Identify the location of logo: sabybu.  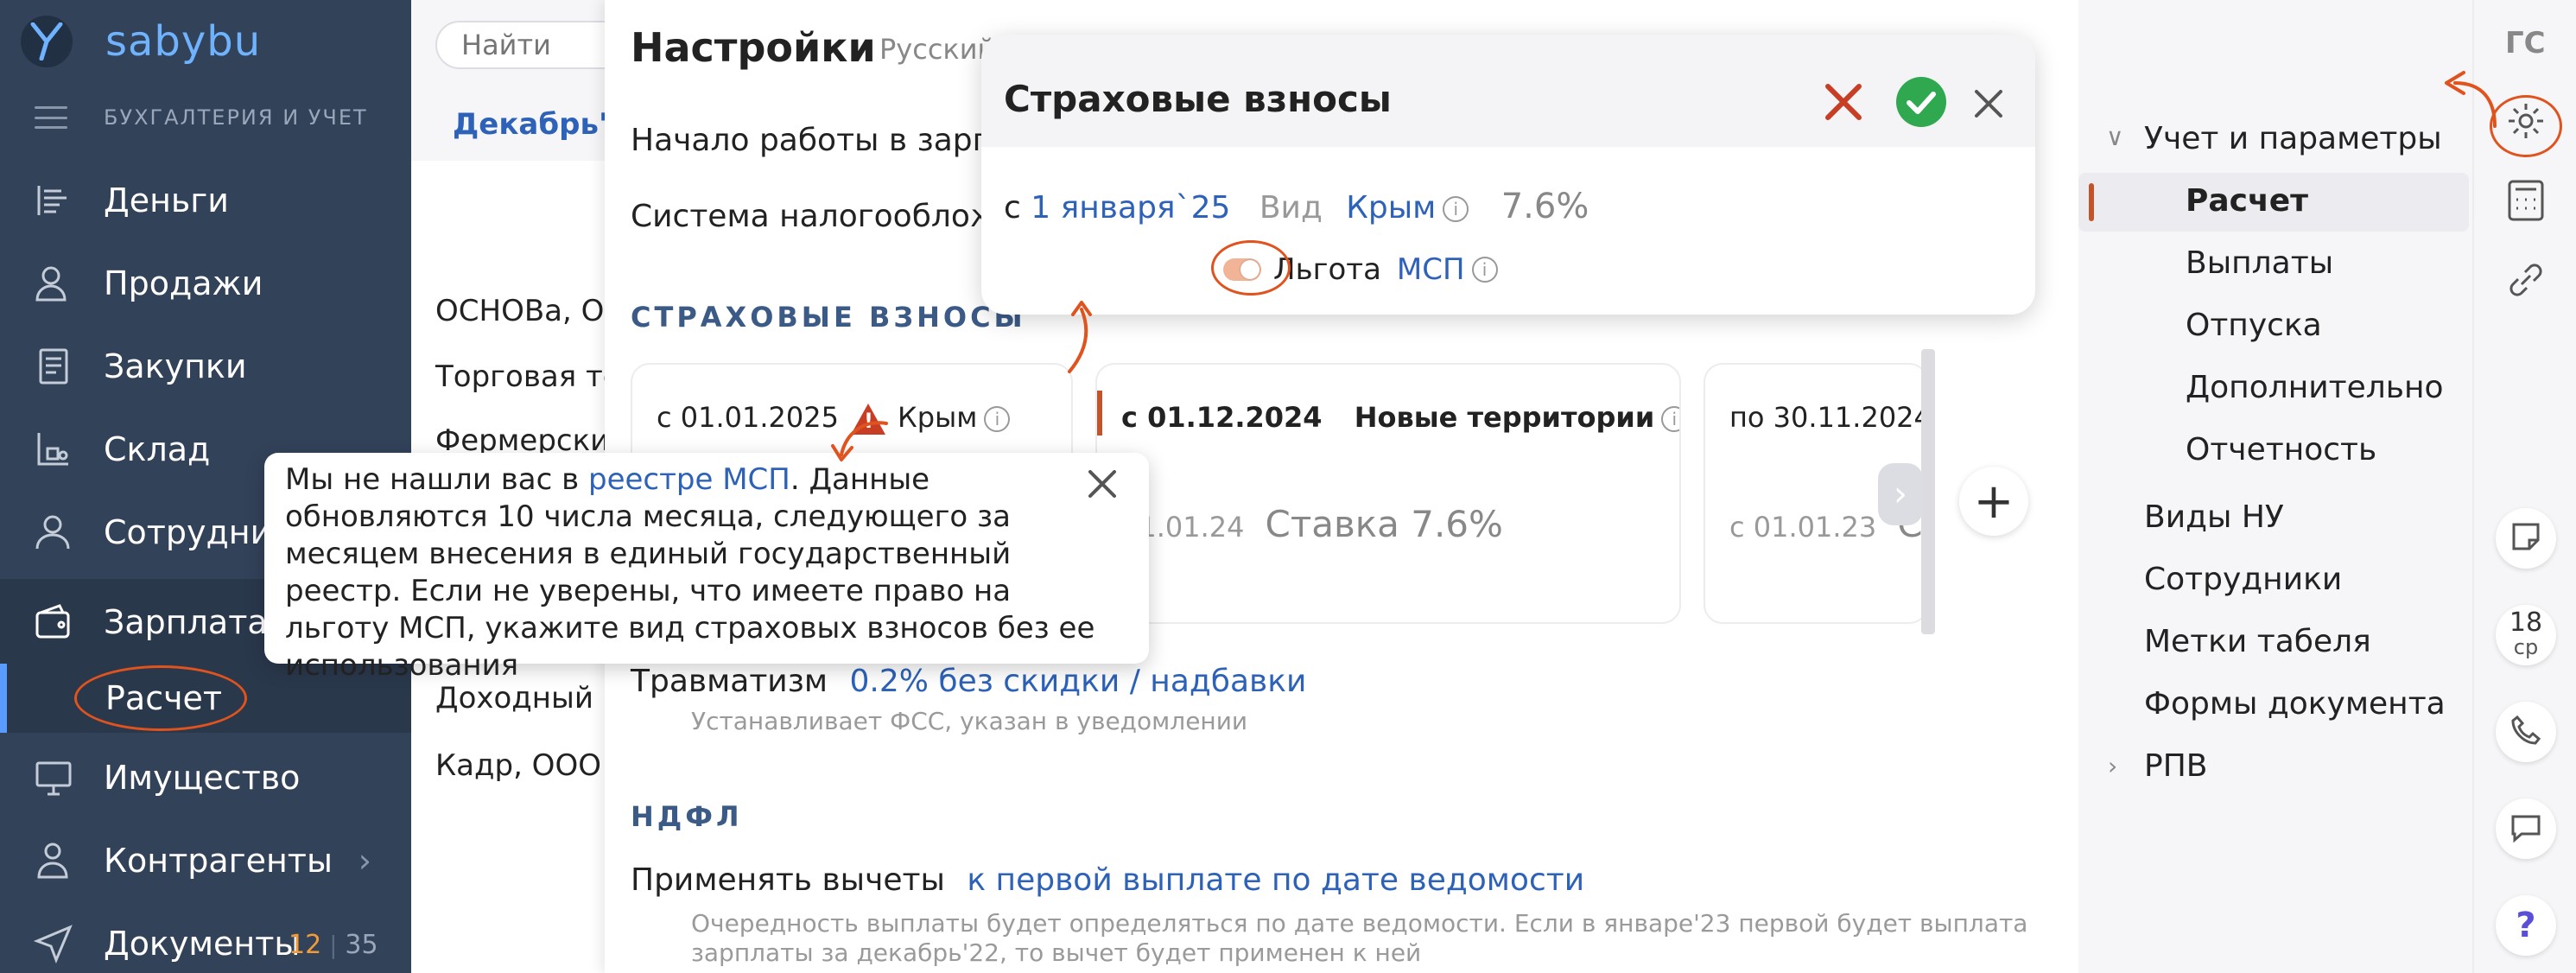
(141, 42).